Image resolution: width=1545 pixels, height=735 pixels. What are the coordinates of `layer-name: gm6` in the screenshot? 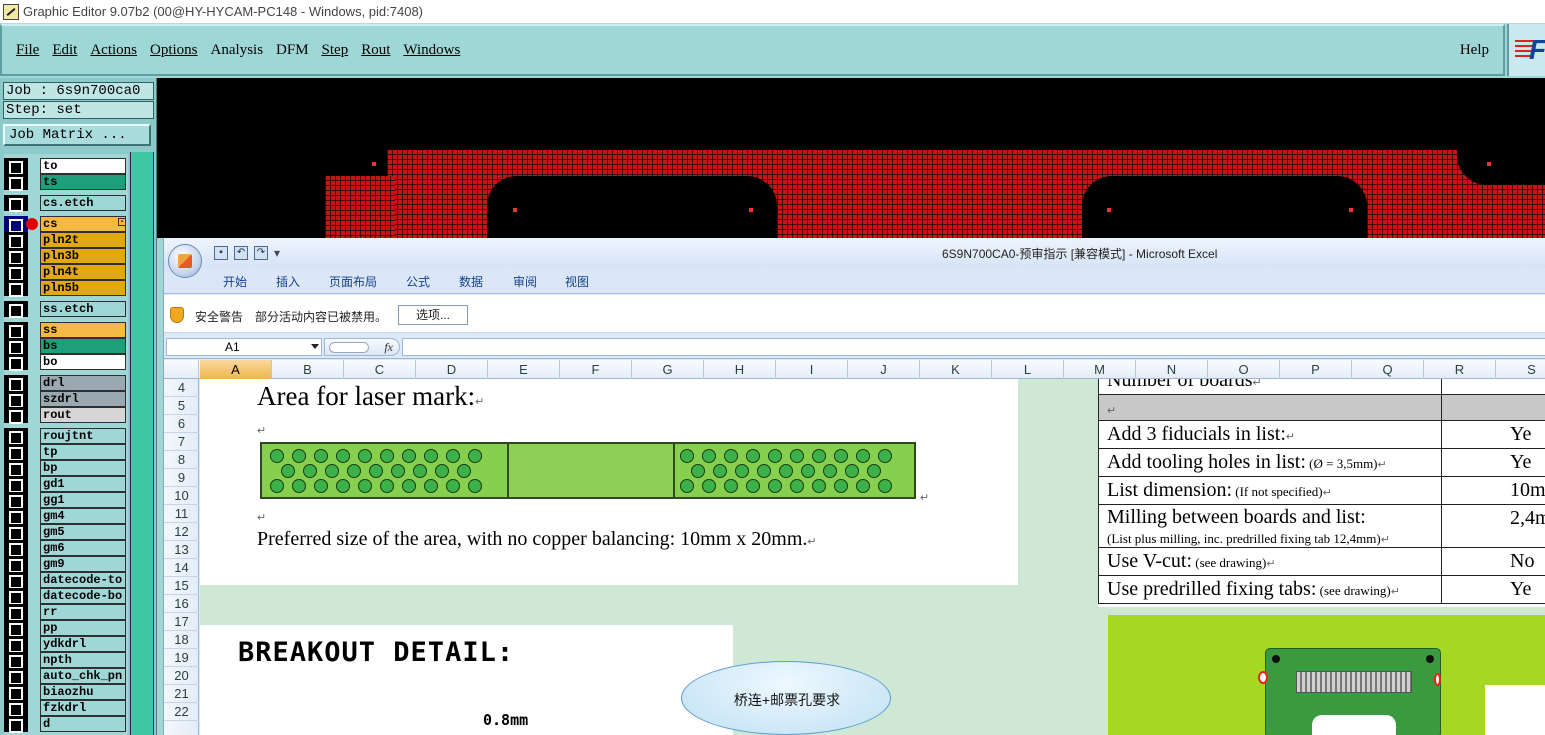 It's located at (83, 548).